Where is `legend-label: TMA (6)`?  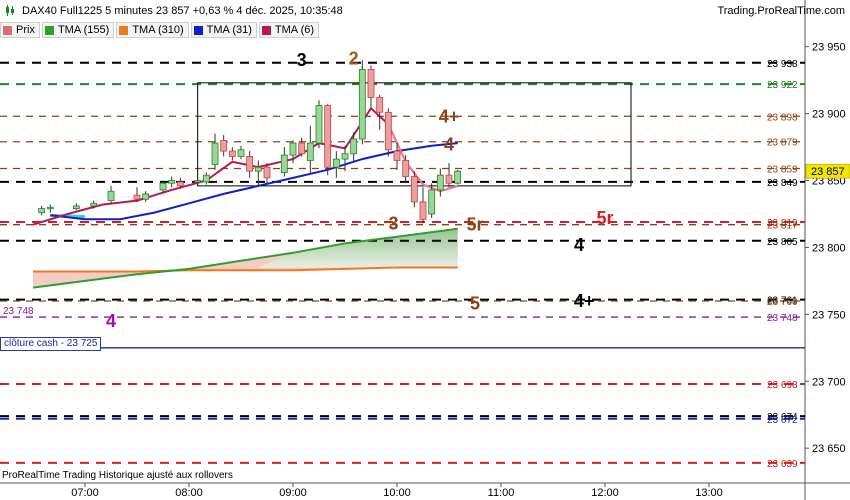
legend-label: TMA (6) is located at coordinates (294, 30).